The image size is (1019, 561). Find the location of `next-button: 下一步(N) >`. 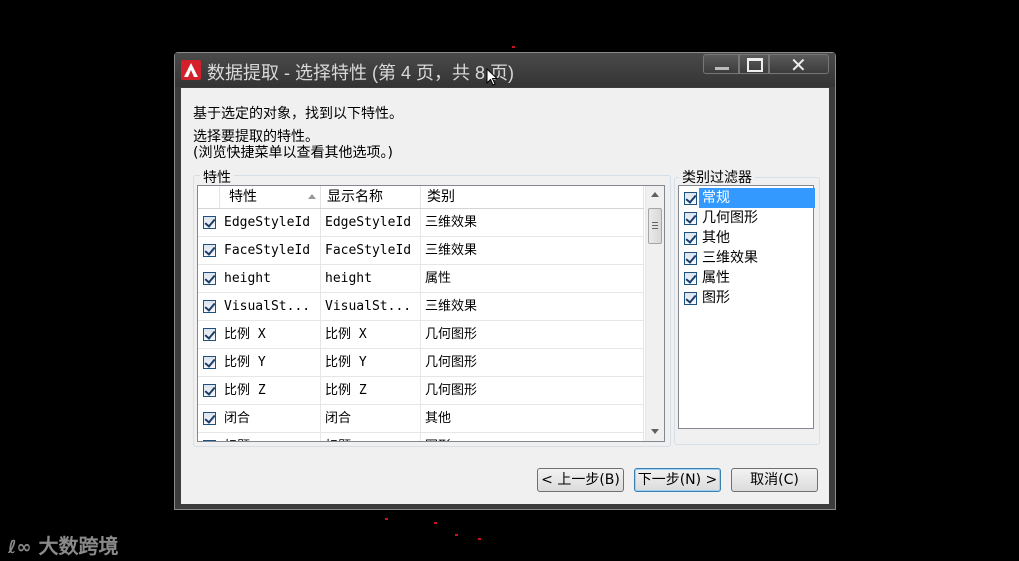

next-button: 下一步(N) > is located at coordinates (677, 480).